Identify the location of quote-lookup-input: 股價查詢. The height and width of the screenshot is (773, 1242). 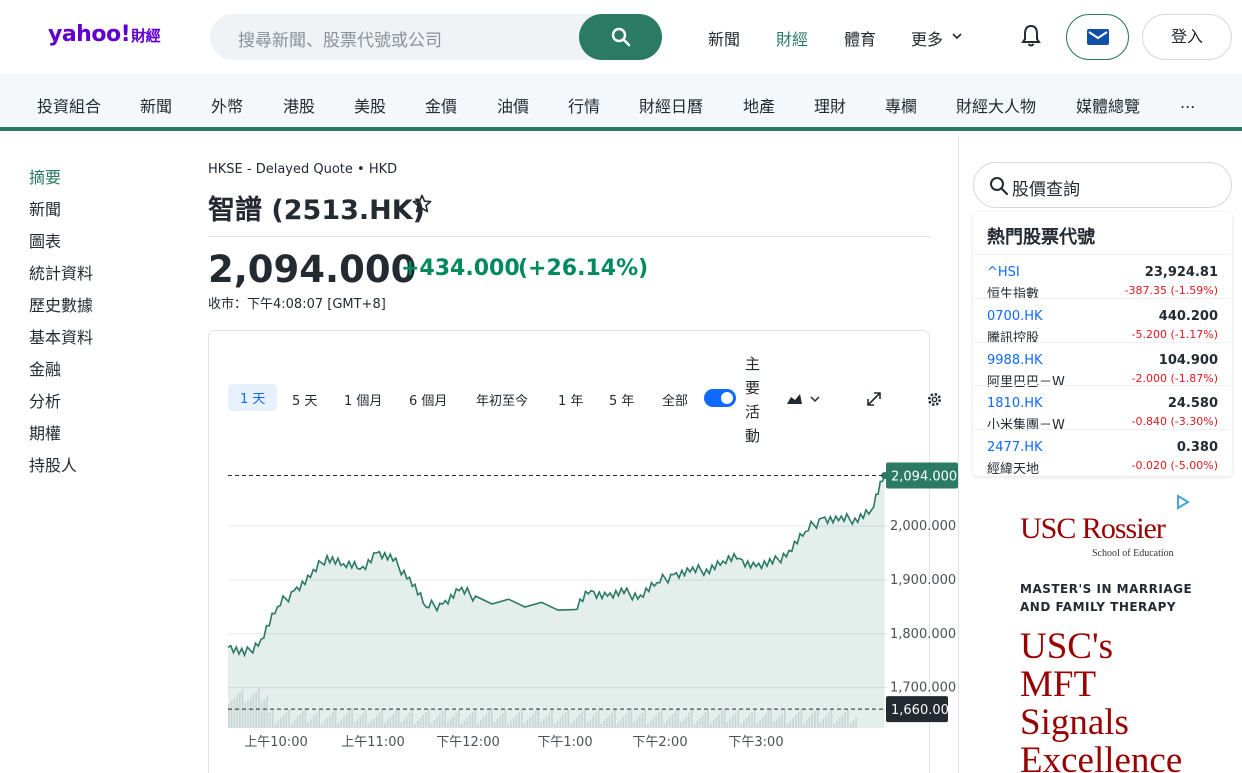
(1102, 185).